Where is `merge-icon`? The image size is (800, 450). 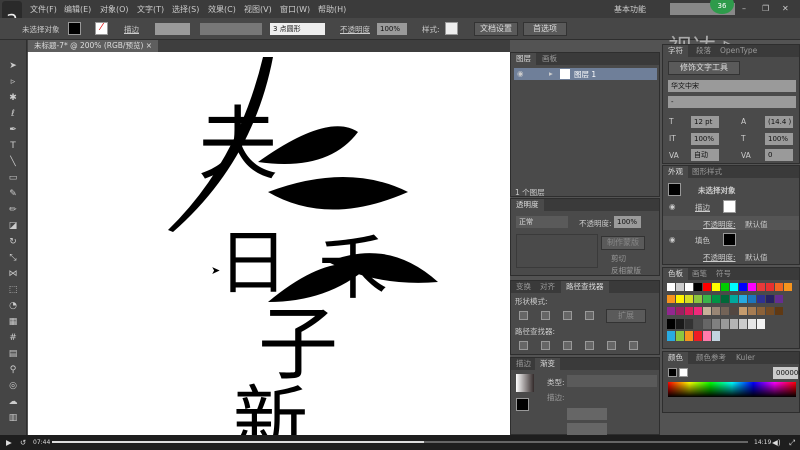 merge-icon is located at coordinates (567, 345).